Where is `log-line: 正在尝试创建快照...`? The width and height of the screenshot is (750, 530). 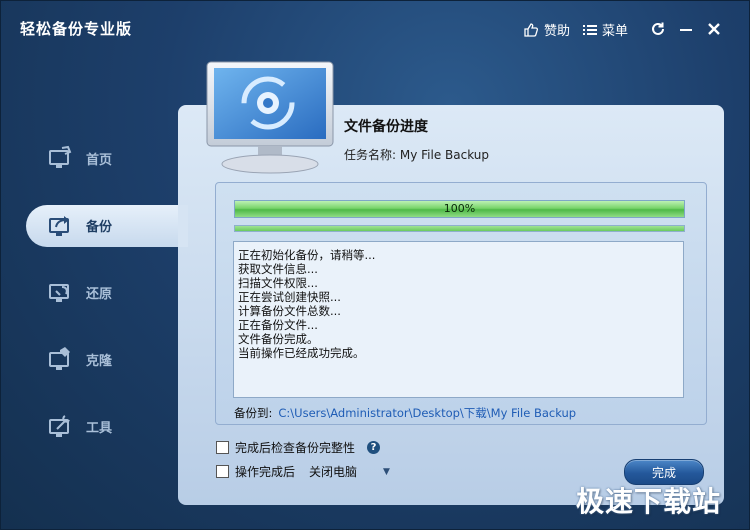
log-line: 正在尝试创建快照... is located at coordinates (289, 297).